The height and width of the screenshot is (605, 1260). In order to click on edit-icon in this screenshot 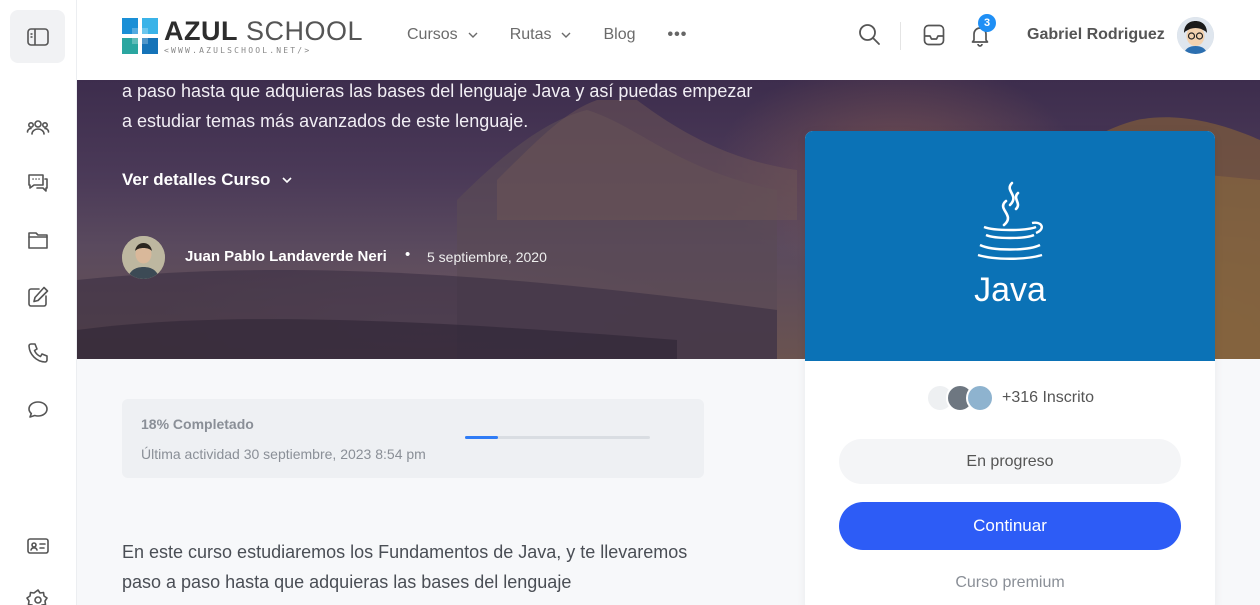, I will do `click(38, 297)`.